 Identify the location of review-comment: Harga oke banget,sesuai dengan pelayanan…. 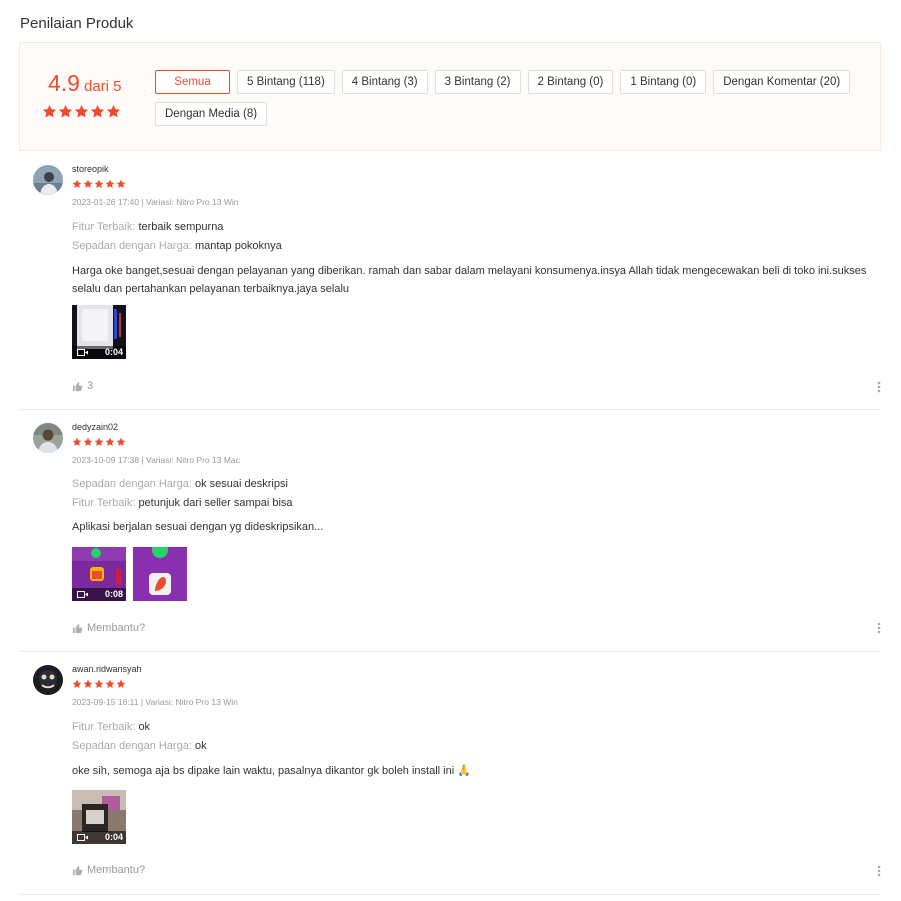
(469, 280).